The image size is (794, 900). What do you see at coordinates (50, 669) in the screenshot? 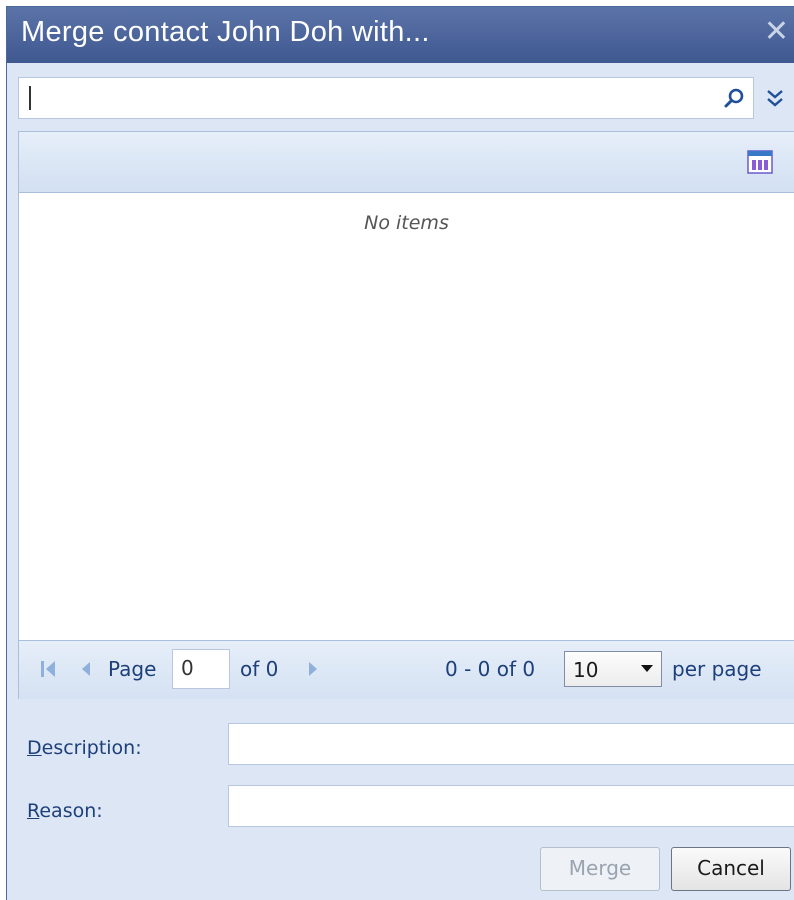
I see `first-page-icon` at bounding box center [50, 669].